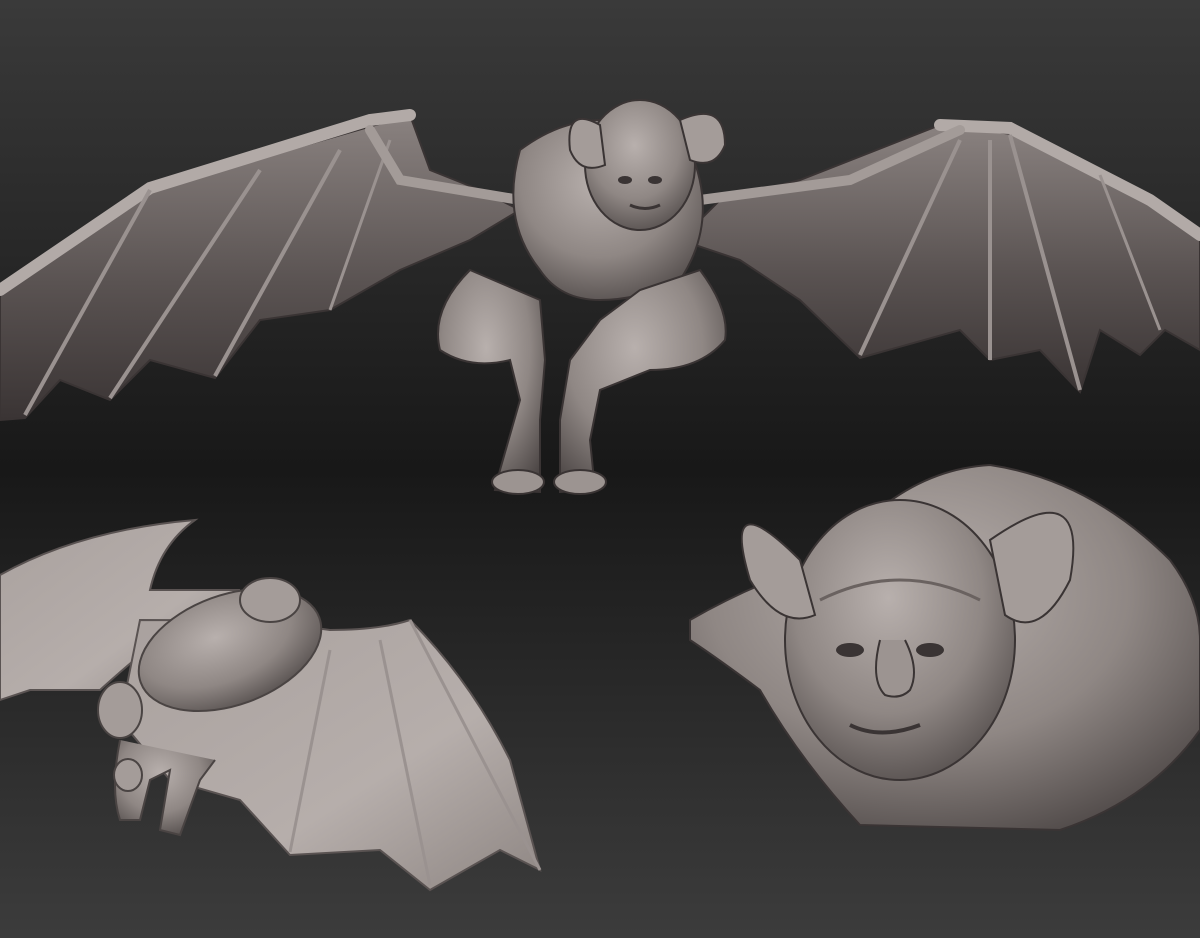 The height and width of the screenshot is (938, 1200). What do you see at coordinates (580, 482) in the screenshot?
I see `right-foot-front` at bounding box center [580, 482].